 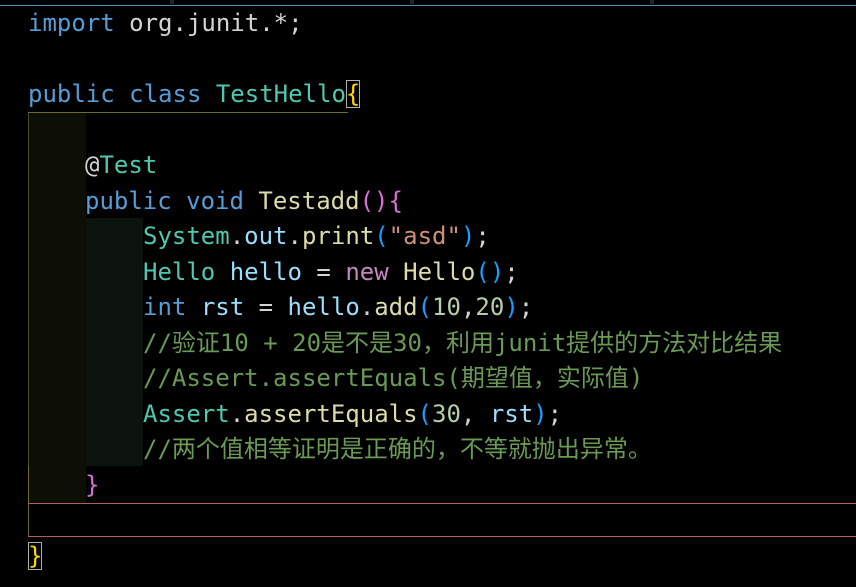 I want to click on code-line-1: import org.junit.*;, so click(x=428, y=24).